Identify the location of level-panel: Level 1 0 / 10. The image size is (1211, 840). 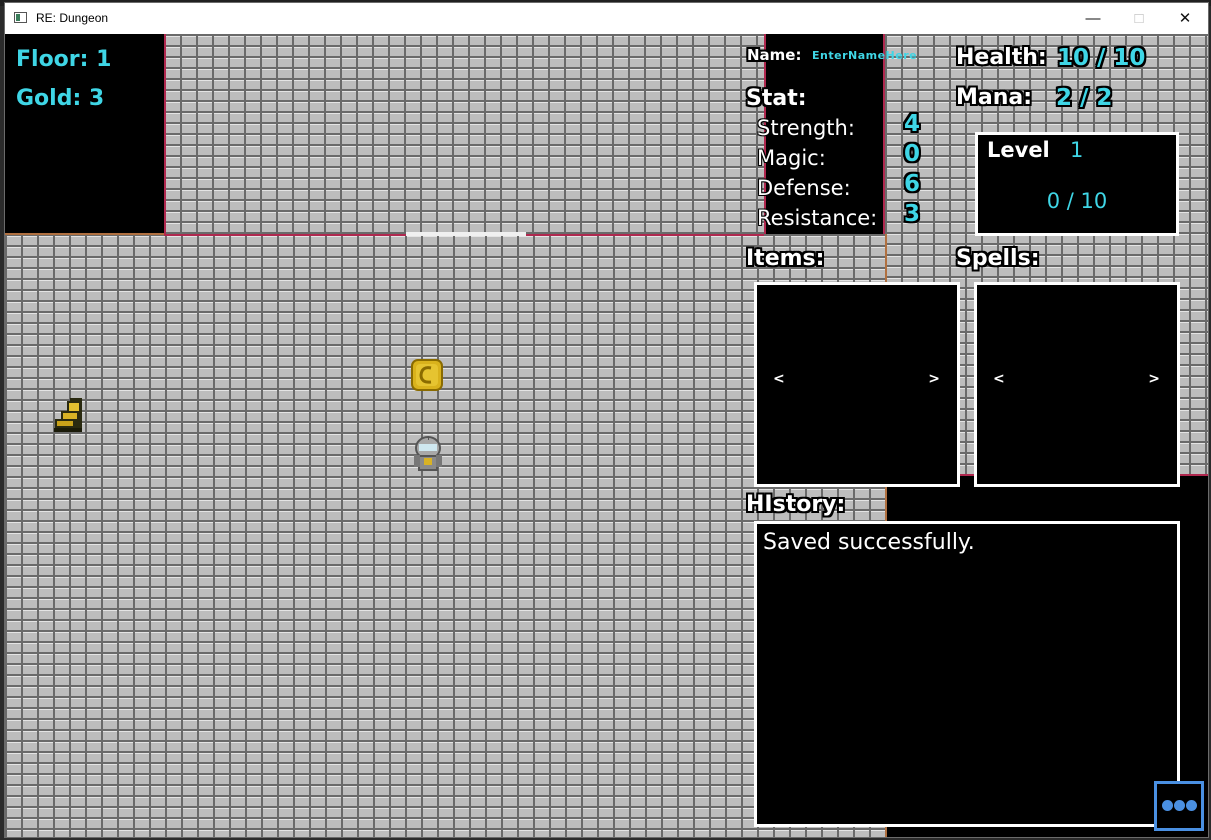
(1077, 184).